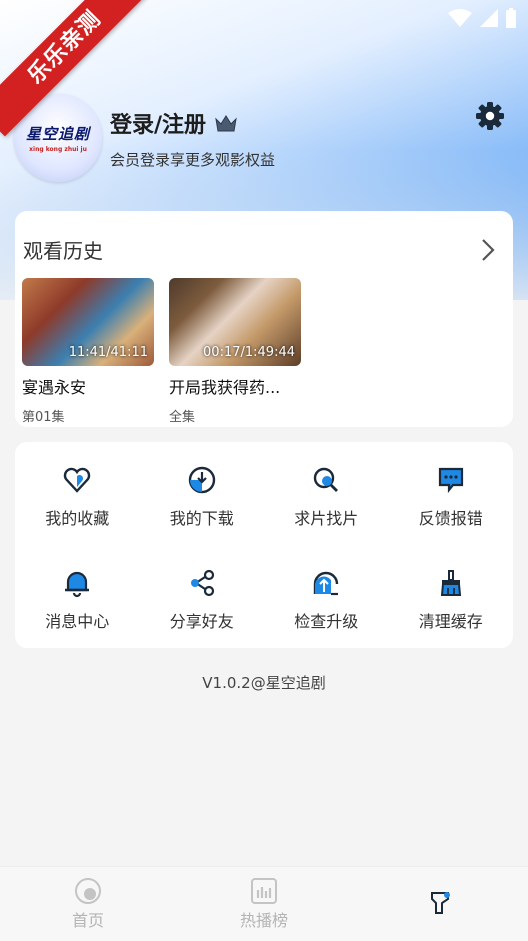  I want to click on clear-cache-label: 清理缓存, so click(450, 621).